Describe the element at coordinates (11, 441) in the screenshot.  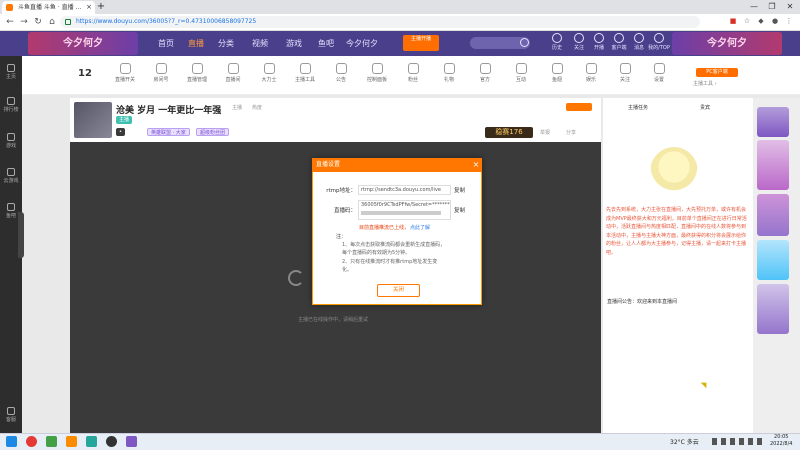
I see `start-icon` at that location.